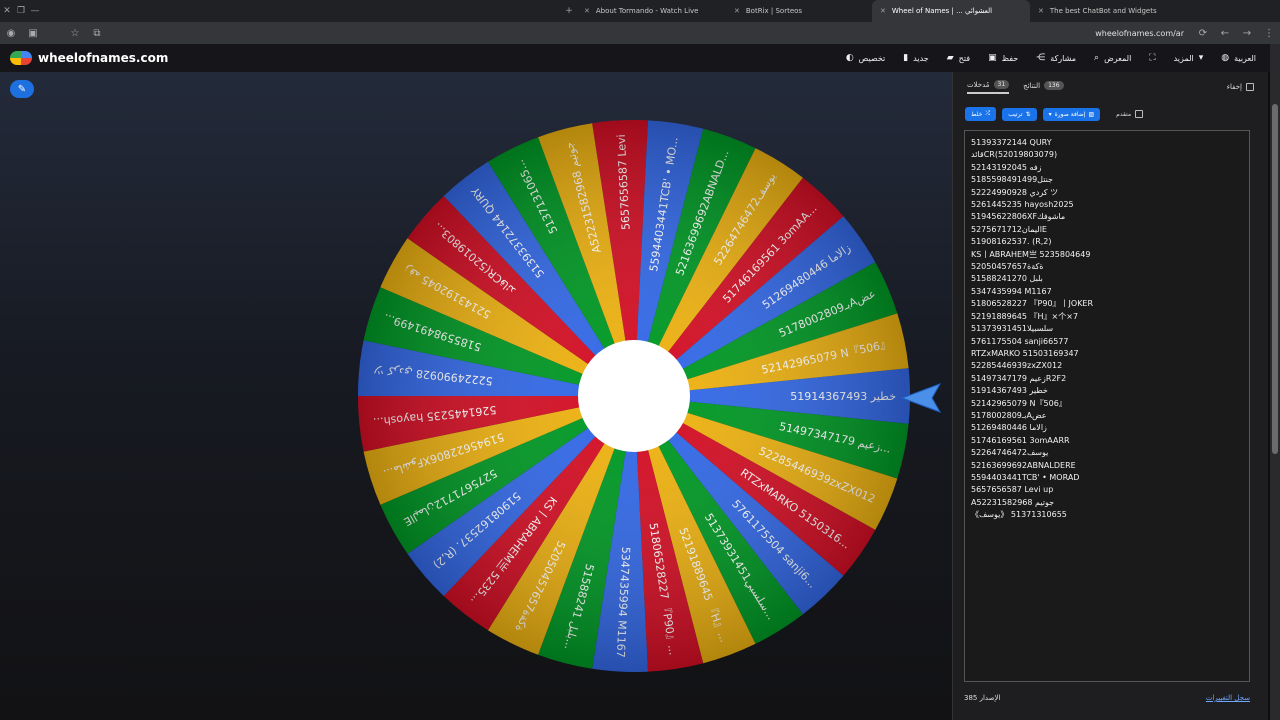 This screenshot has width=1280, height=720. Describe the element at coordinates (1225, 58) in the screenshot. I see `globe-icon: ◍` at that location.